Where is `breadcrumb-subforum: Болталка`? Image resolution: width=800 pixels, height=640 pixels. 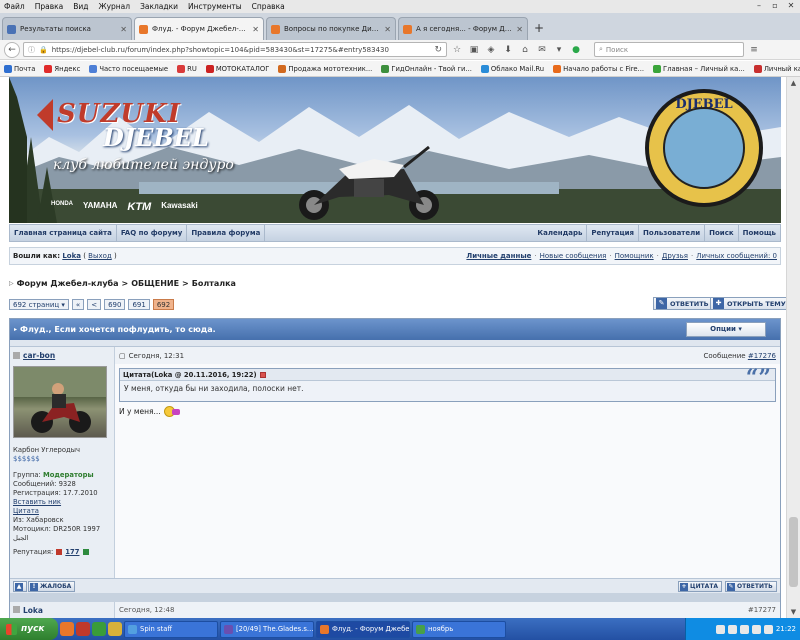 breadcrumb-subforum: Болталка is located at coordinates (214, 283).